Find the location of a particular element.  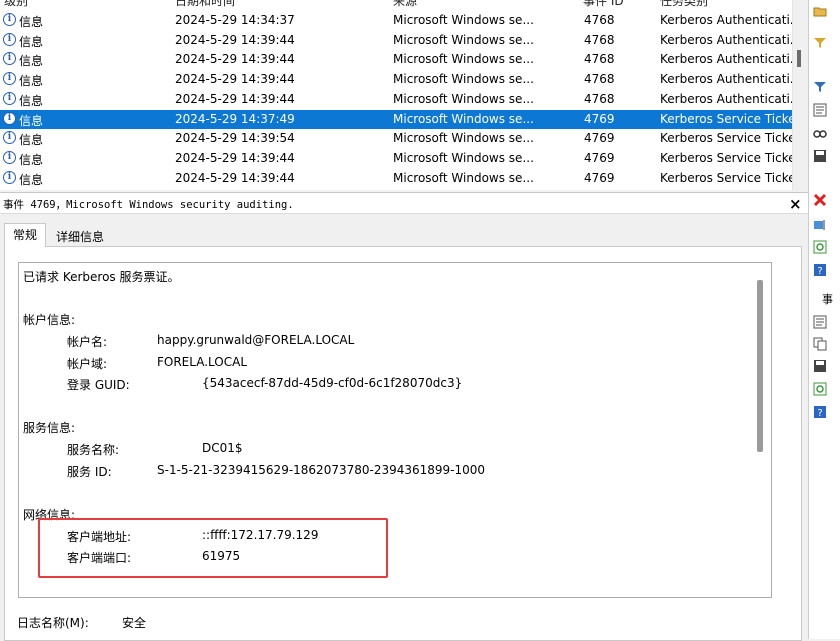

event-list-scrollbar is located at coordinates (800, 95).